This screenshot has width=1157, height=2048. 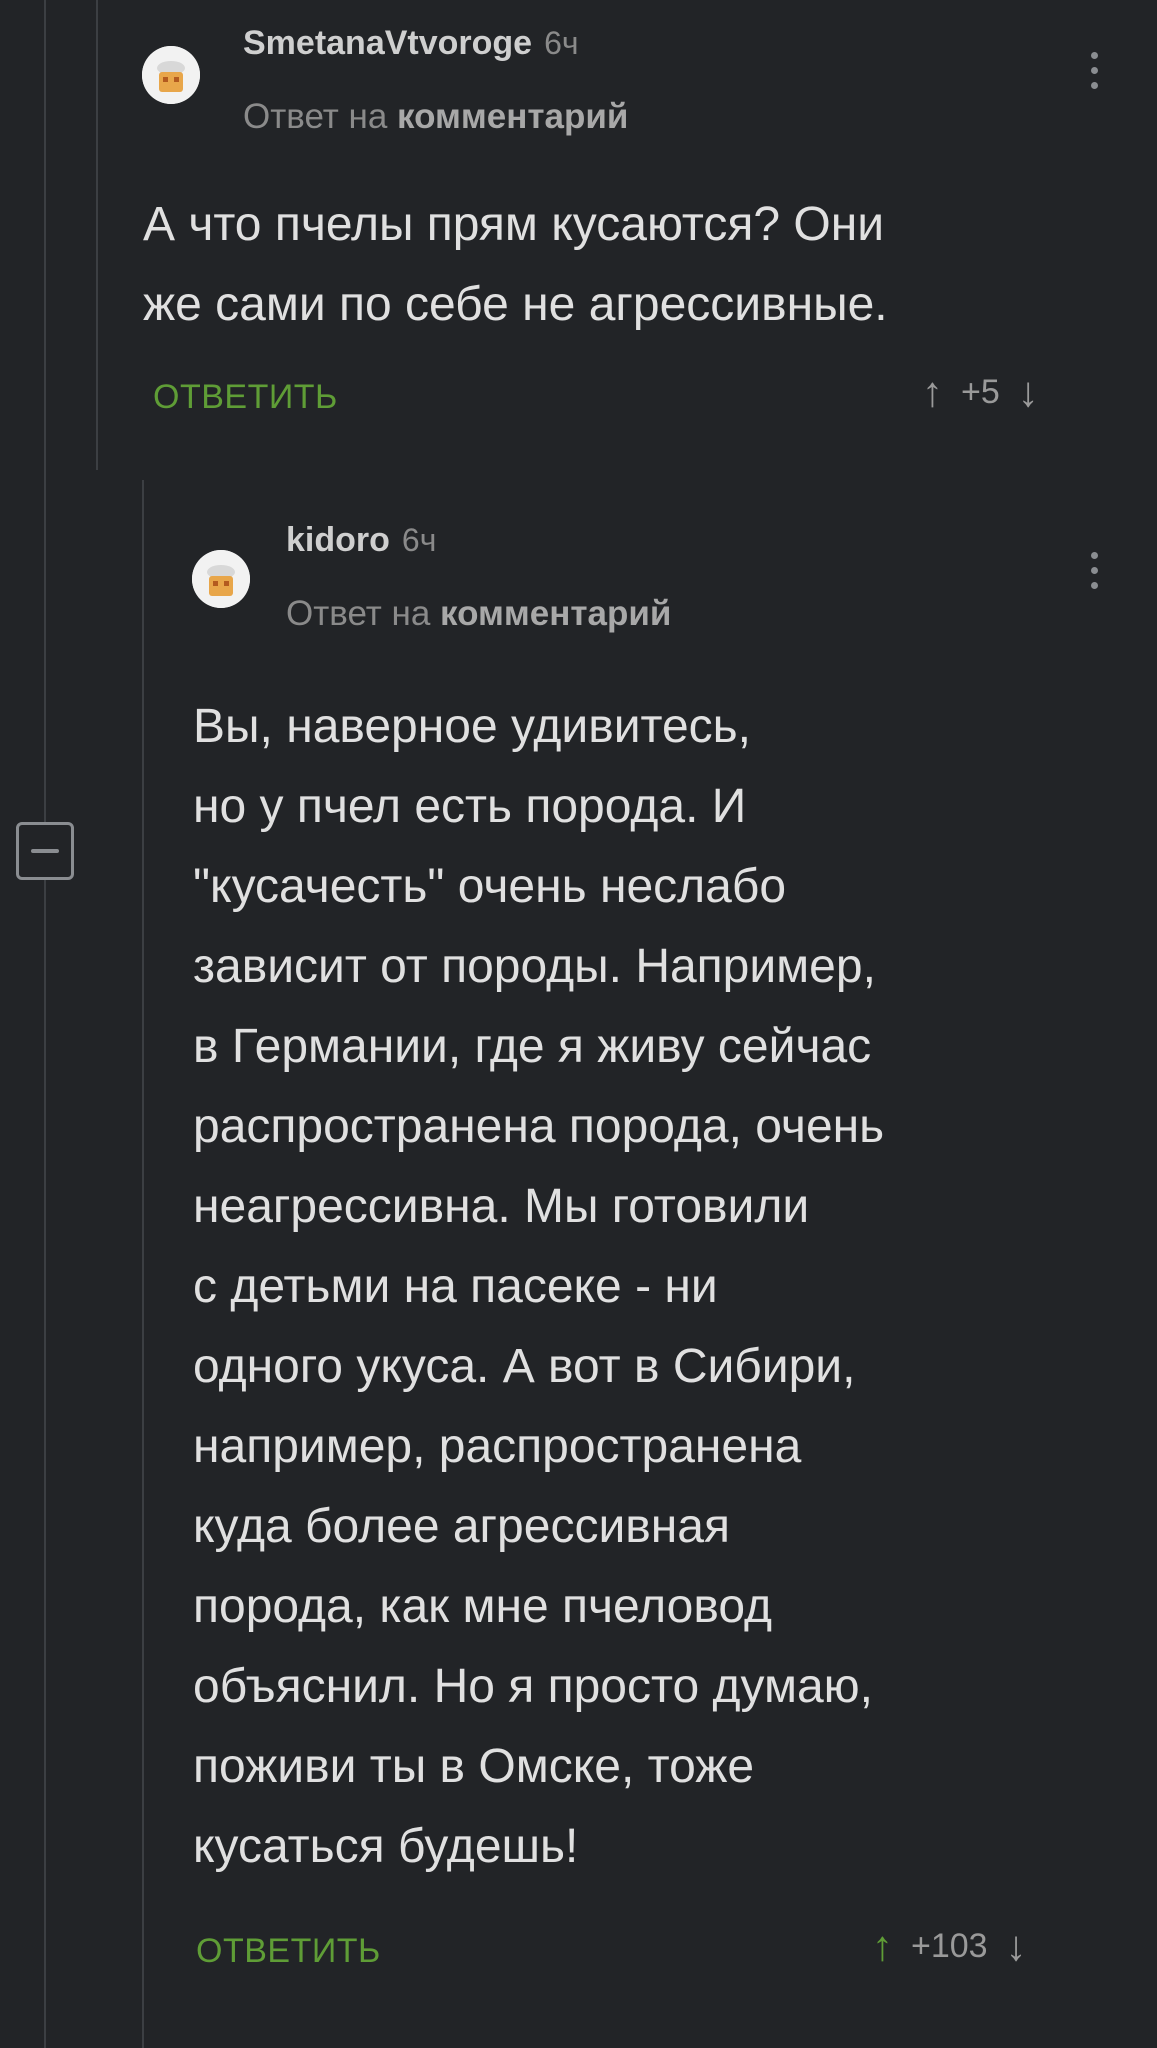 I want to click on comment-author: kidoro 6ч, so click(x=361, y=540).